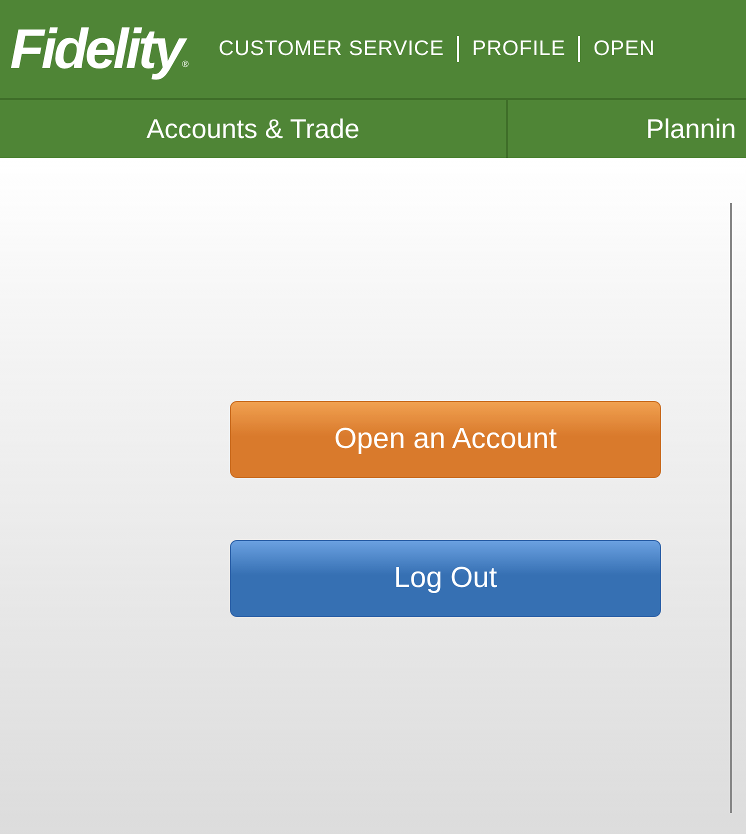 This screenshot has width=746, height=834. Describe the element at coordinates (622, 129) in the screenshot. I see `nav-tab: Plannin` at that location.